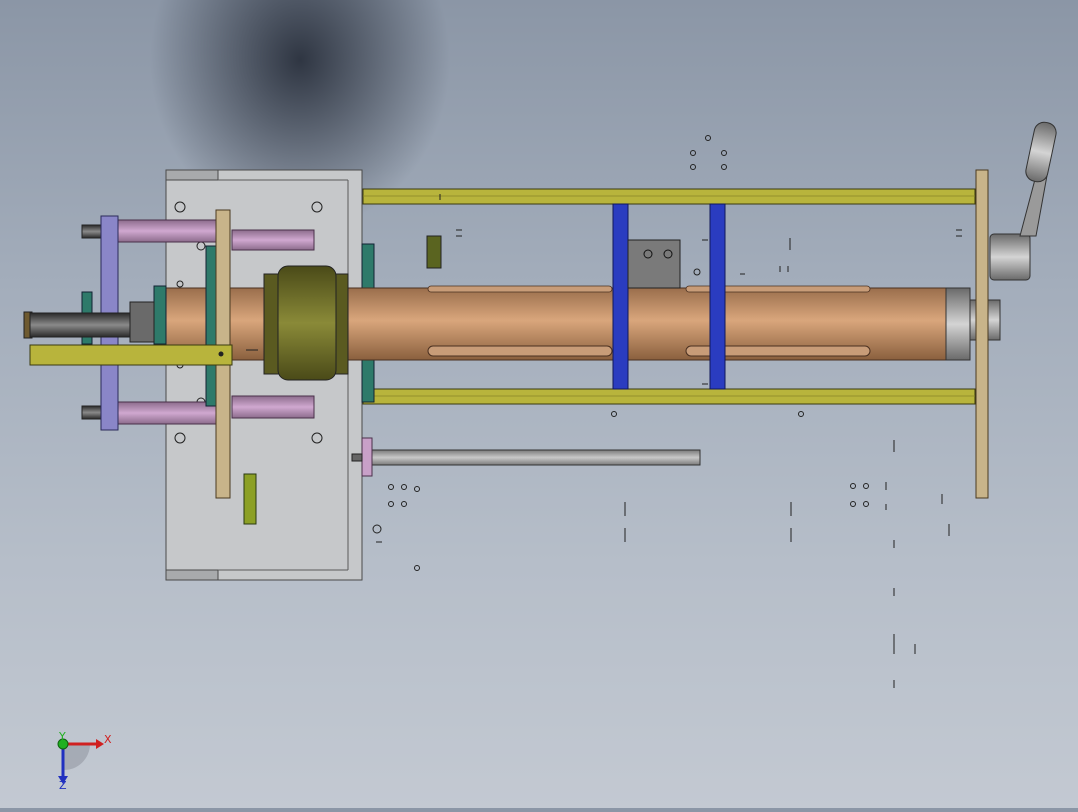 This screenshot has width=1078, height=812. What do you see at coordinates (108, 739) in the screenshot?
I see `triad-x-label: X` at bounding box center [108, 739].